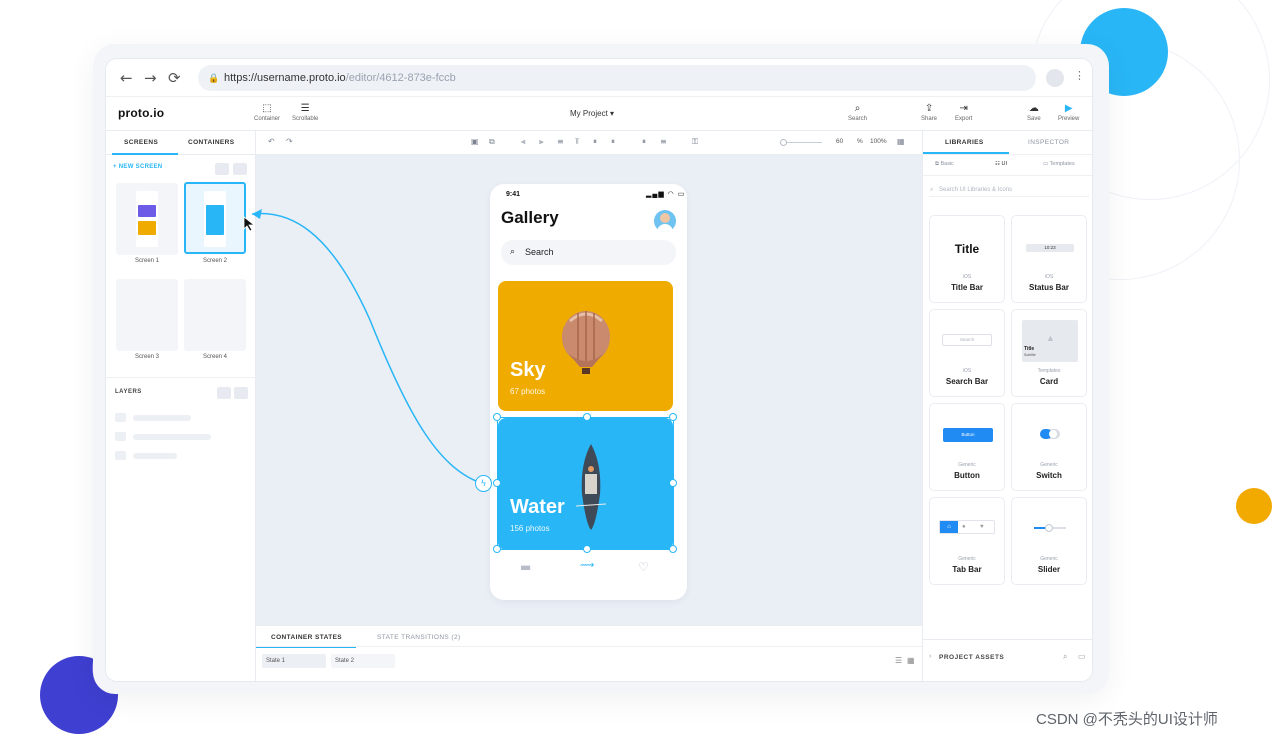 The width and height of the screenshot is (1280, 736). What do you see at coordinates (967, 381) in the screenshot?
I see `card-name: Search Bar` at bounding box center [967, 381].